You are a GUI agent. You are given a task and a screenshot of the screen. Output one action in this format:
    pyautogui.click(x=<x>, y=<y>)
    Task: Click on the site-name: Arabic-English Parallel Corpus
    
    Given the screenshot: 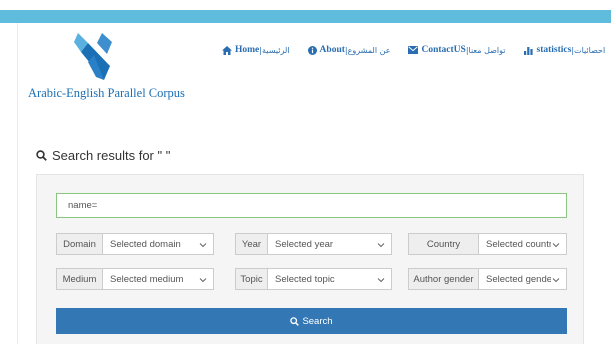 What is the action you would take?
    pyautogui.click(x=106, y=93)
    